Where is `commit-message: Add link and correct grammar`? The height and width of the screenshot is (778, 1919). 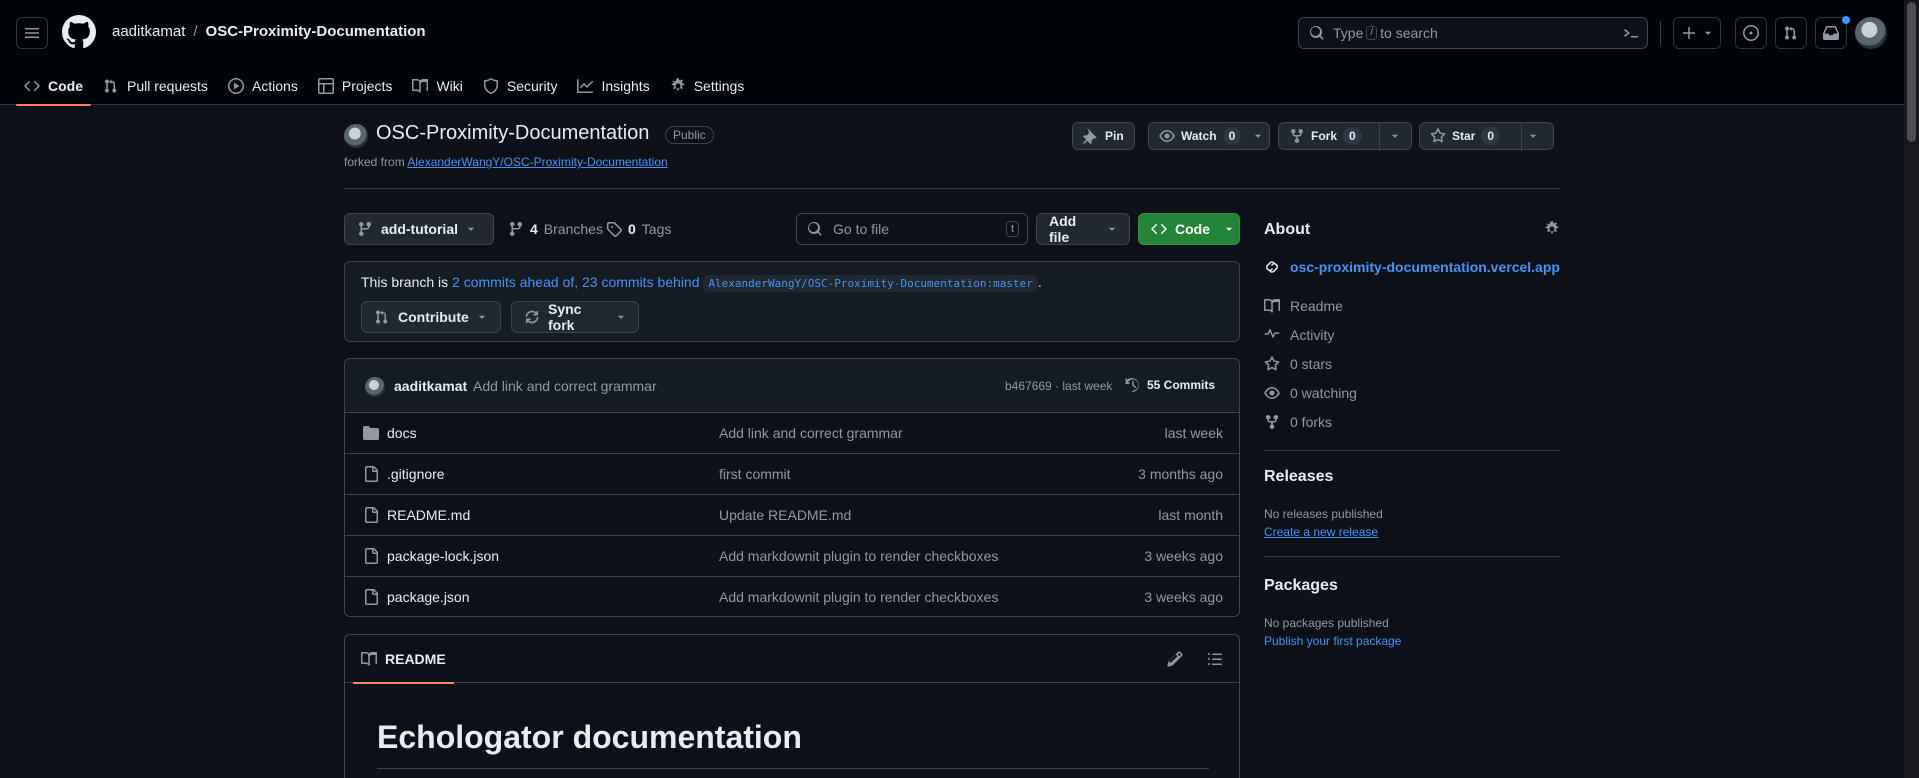 commit-message: Add link and correct grammar is located at coordinates (565, 386).